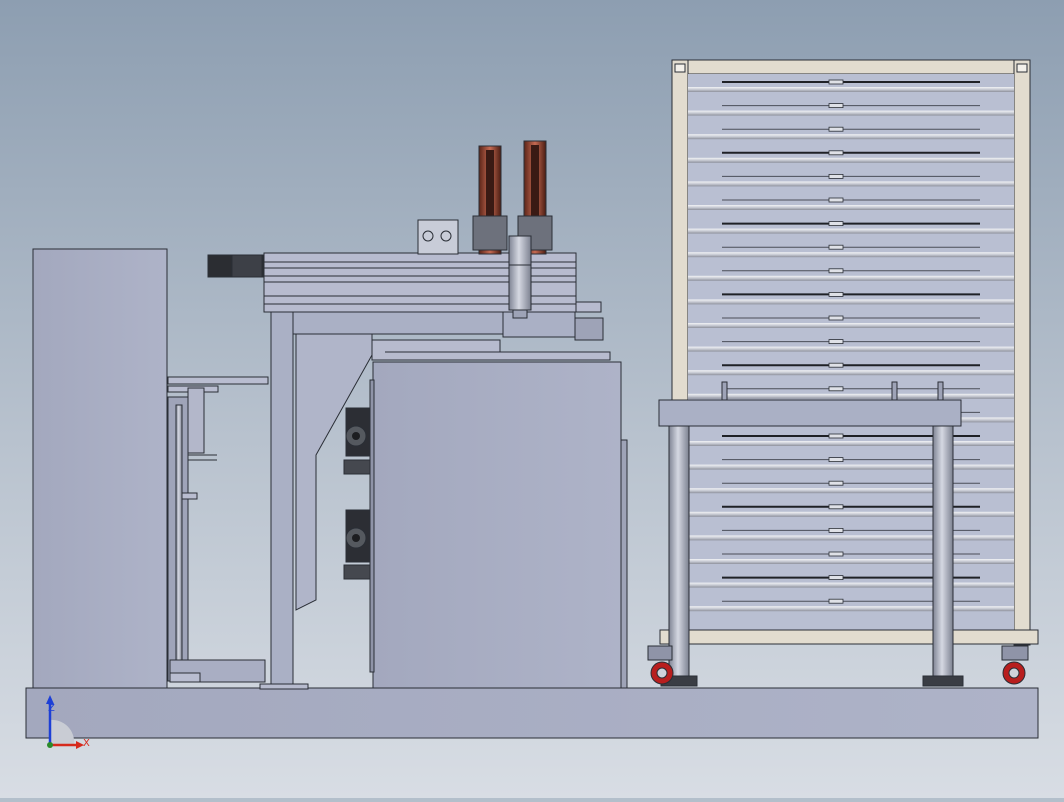  Describe the element at coordinates (358, 441) in the screenshot. I see `roller-upper` at that location.